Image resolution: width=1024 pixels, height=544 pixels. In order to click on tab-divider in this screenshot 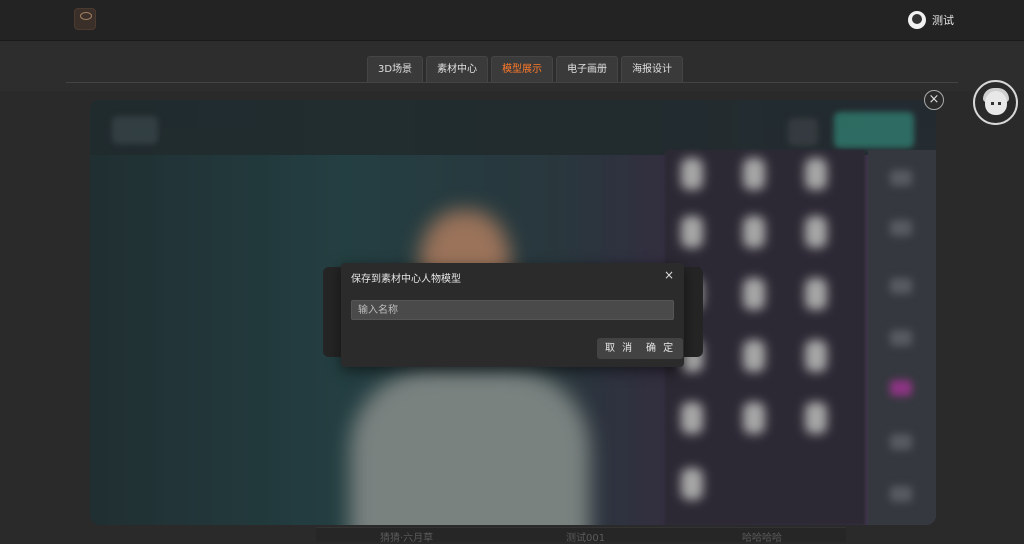, I will do `click(512, 82)`.